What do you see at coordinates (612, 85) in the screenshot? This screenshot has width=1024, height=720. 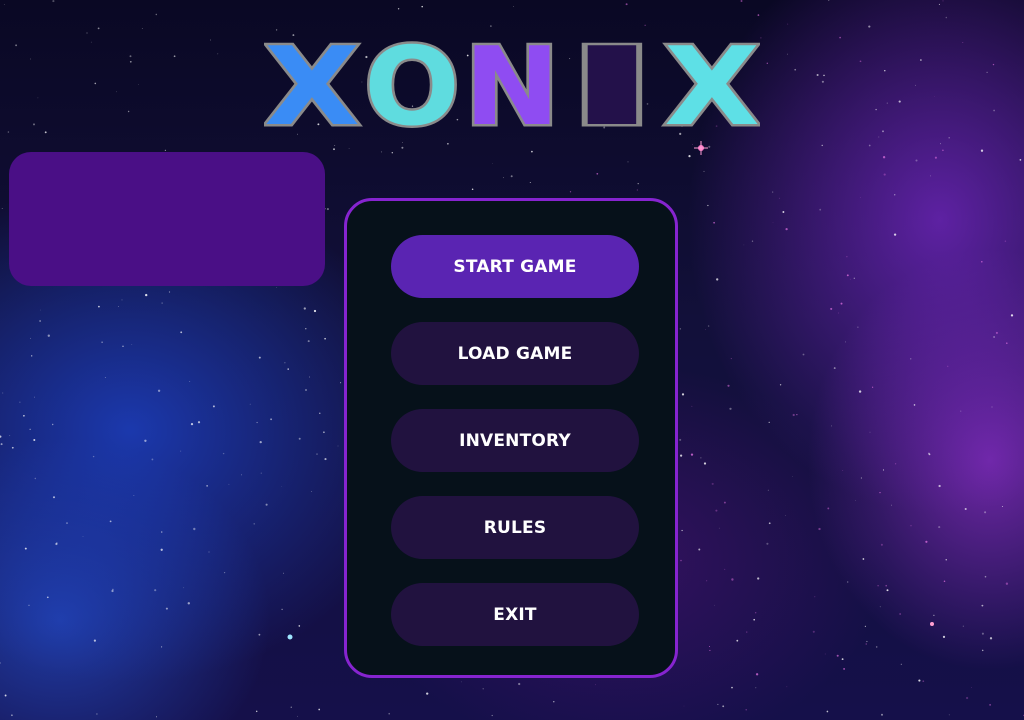 I see `logo-letter-4: I` at bounding box center [612, 85].